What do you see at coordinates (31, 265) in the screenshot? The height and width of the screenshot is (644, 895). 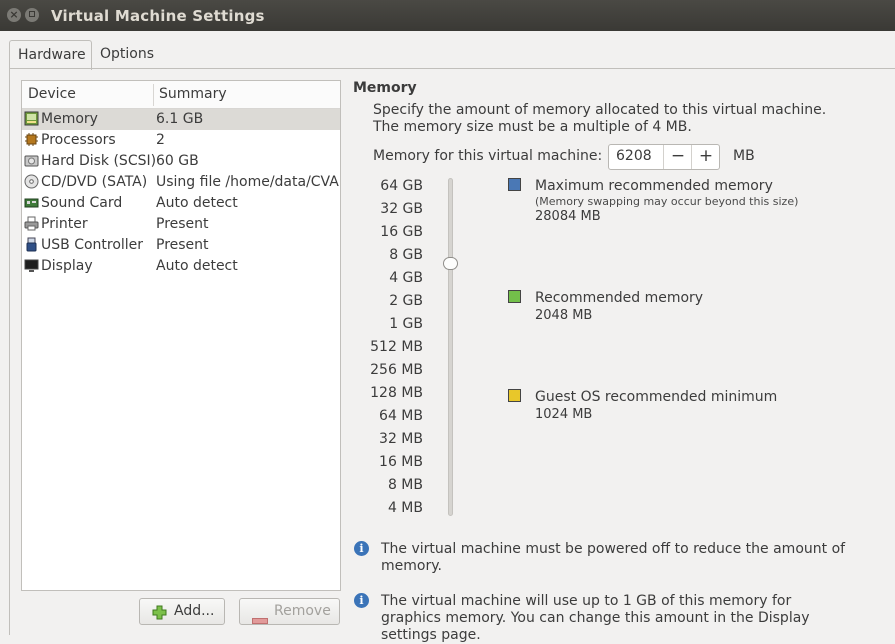 I see `display-icon` at bounding box center [31, 265].